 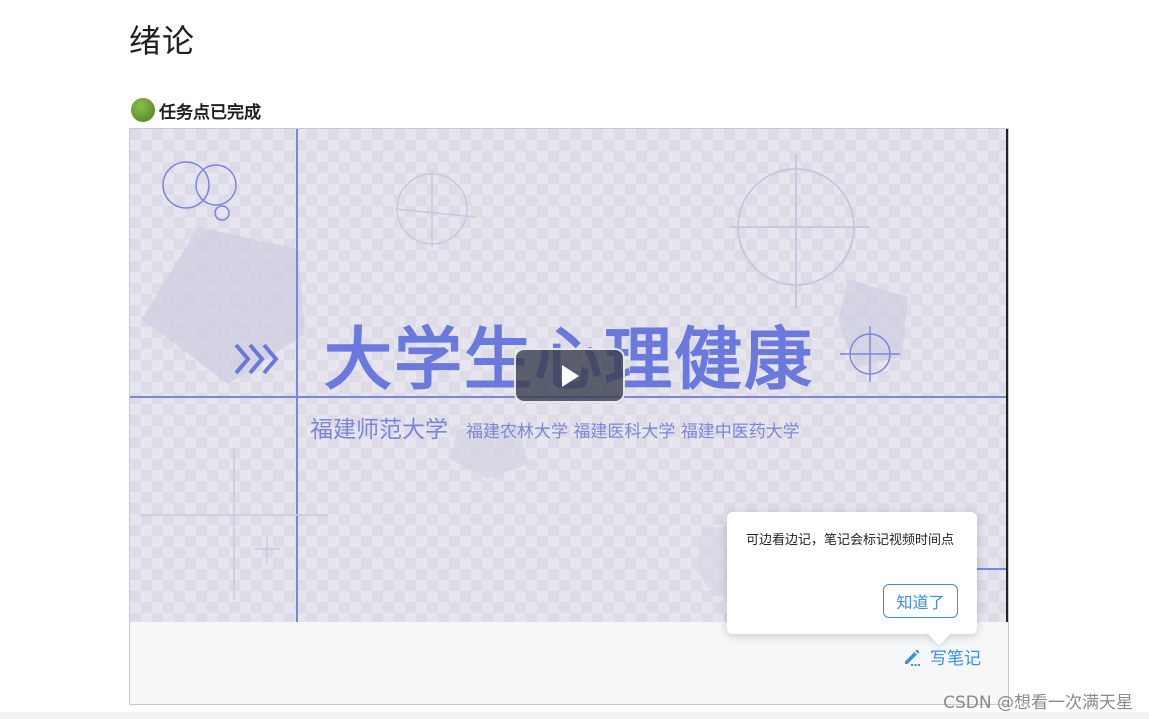 I want to click on watermark: CSDN @想看一次满天星, so click(x=1038, y=703).